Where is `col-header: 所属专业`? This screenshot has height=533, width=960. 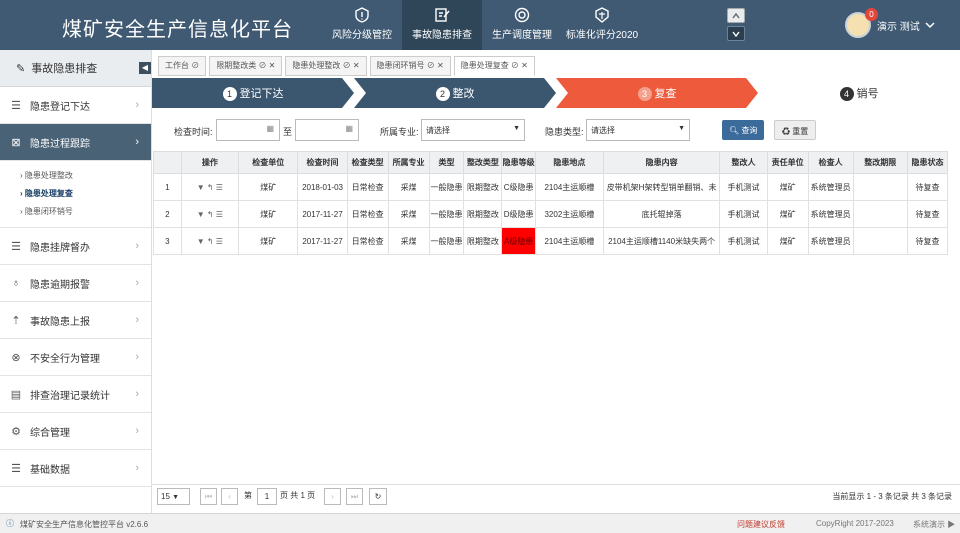
col-header: 所属专业 is located at coordinates (408, 162).